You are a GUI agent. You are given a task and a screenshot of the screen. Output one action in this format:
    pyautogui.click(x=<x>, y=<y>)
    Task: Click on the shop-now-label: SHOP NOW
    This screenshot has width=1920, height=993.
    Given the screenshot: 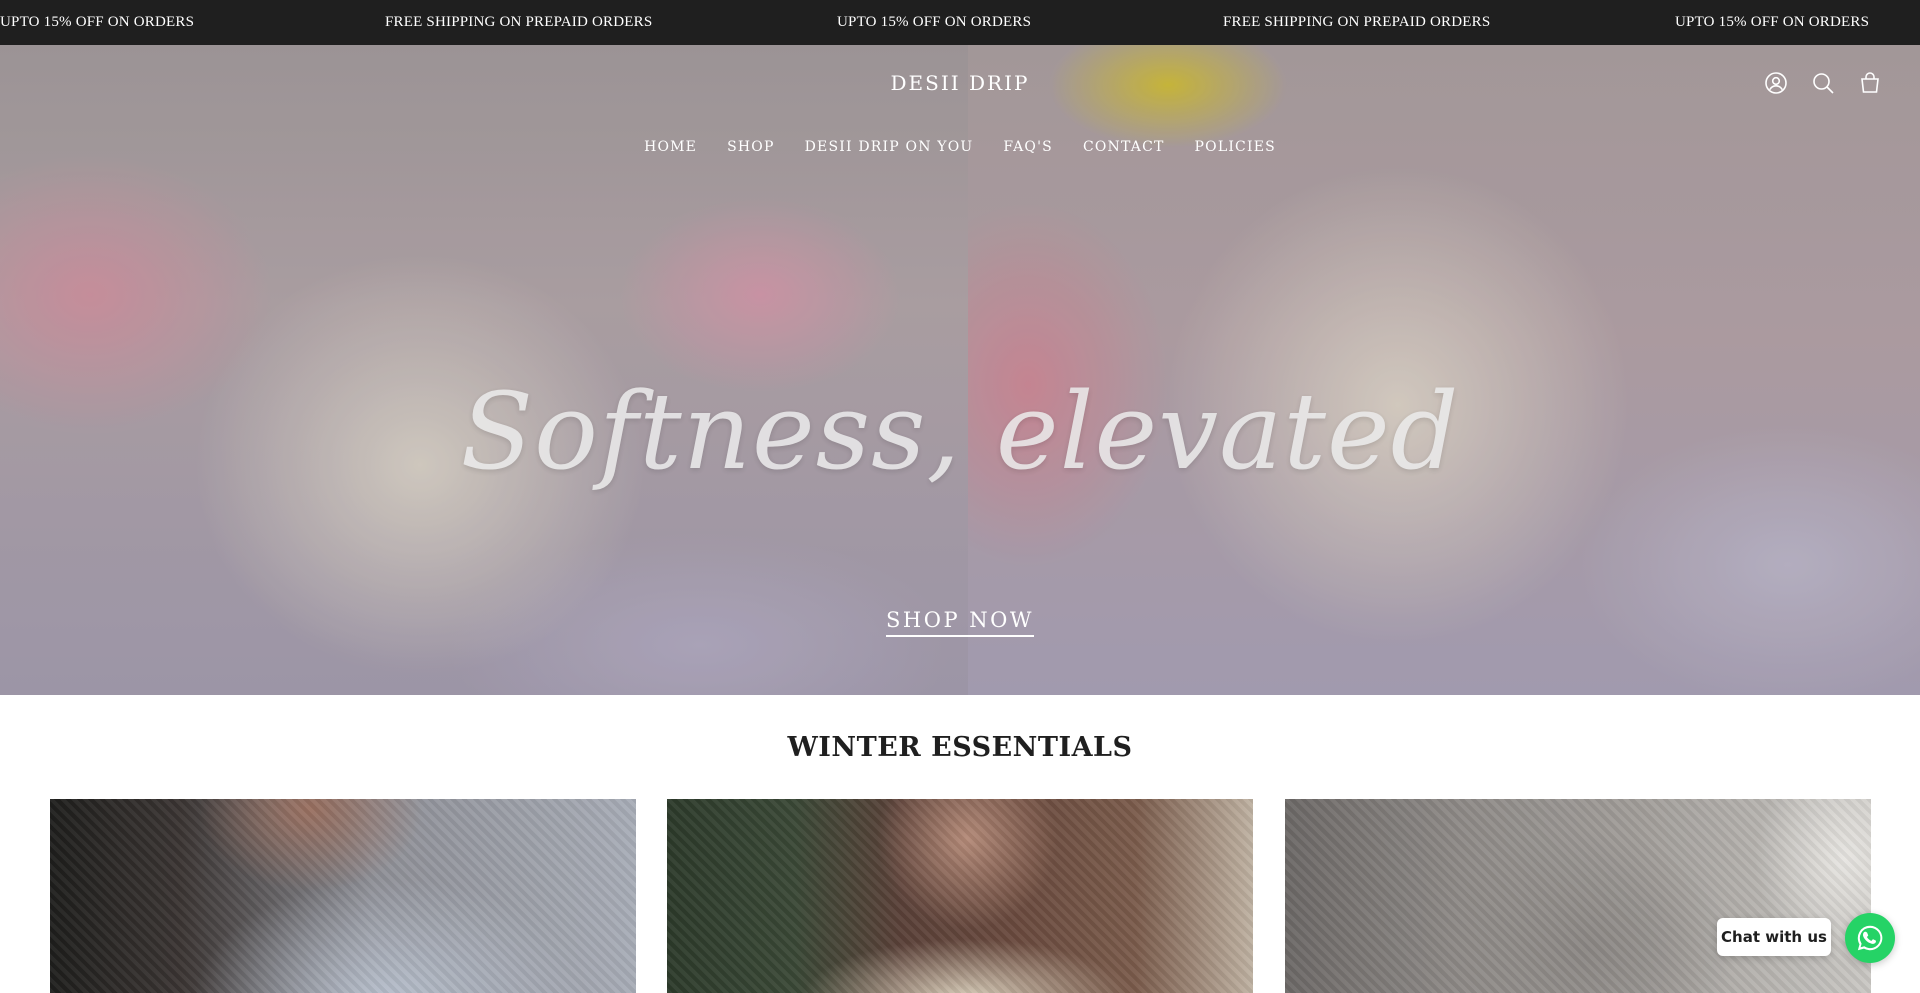 What is the action you would take?
    pyautogui.click(x=960, y=622)
    